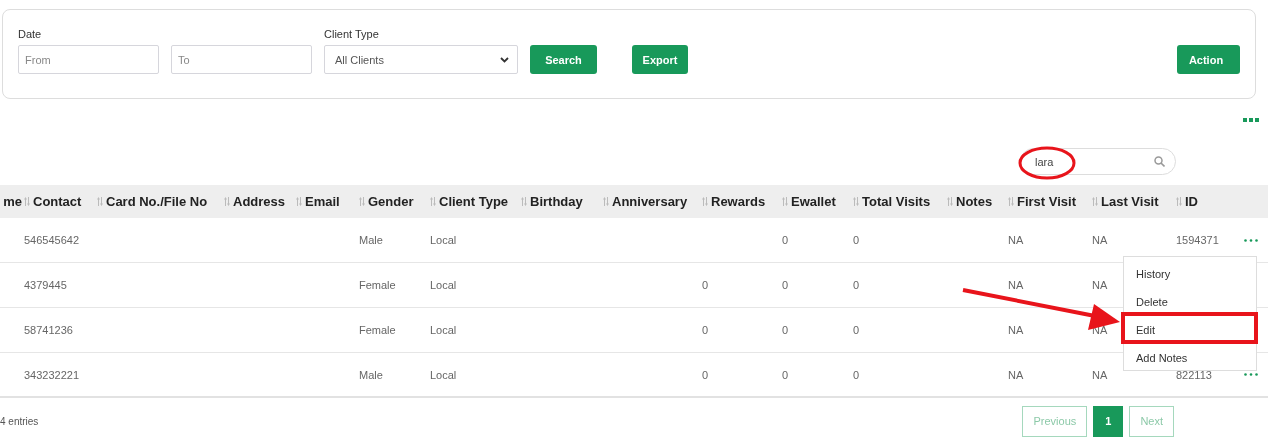  What do you see at coordinates (1197, 240) in the screenshot?
I see `table-cell: 1594371` at bounding box center [1197, 240].